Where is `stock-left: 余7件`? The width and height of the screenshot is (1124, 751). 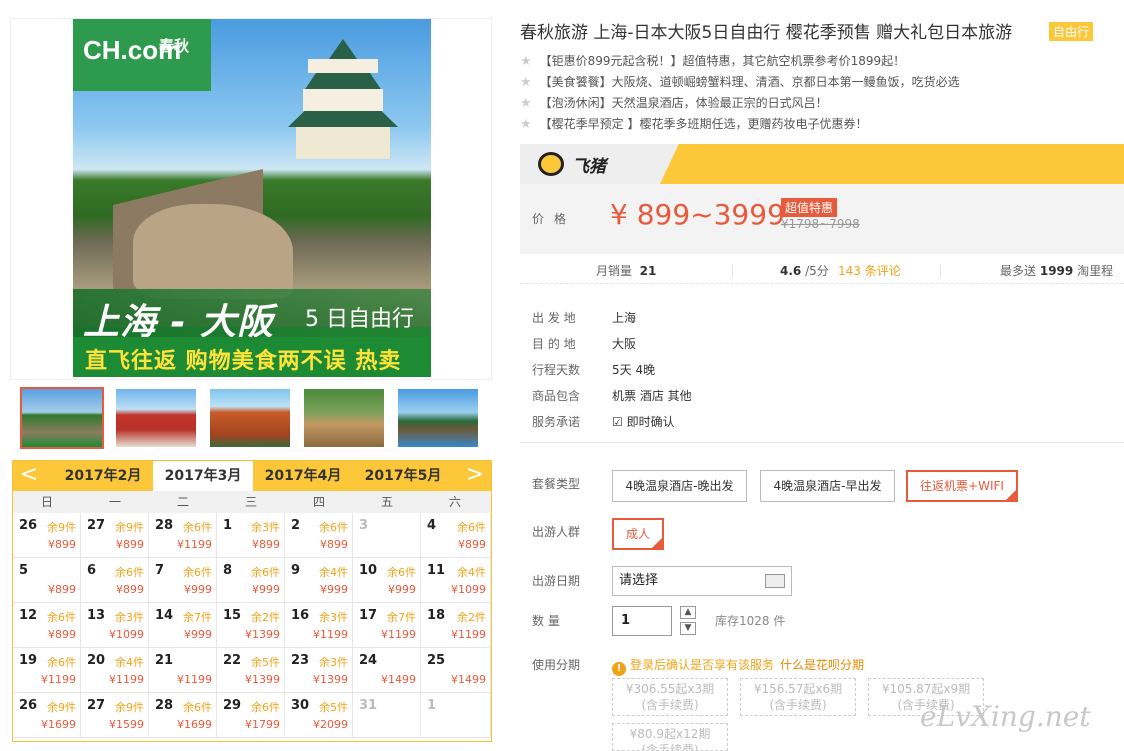
stock-left: 余7件 is located at coordinates (401, 617).